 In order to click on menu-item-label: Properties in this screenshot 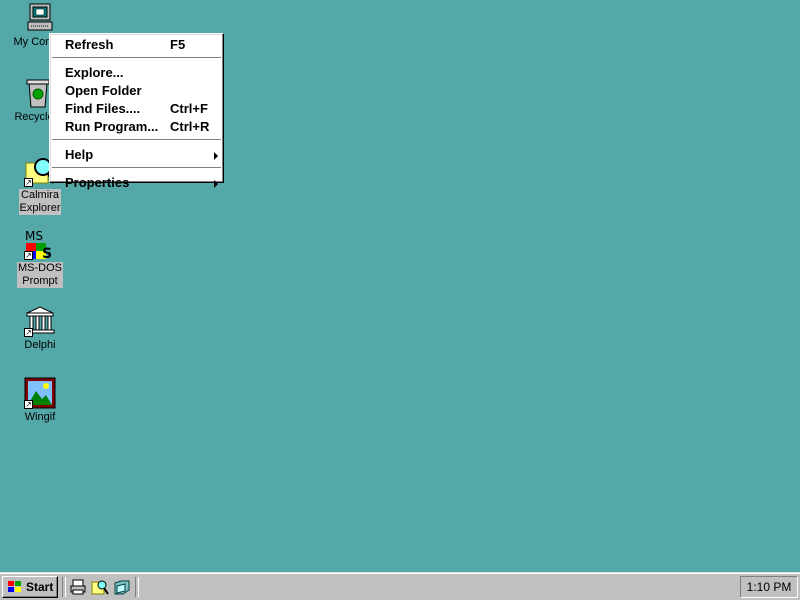, I will do `click(97, 182)`.